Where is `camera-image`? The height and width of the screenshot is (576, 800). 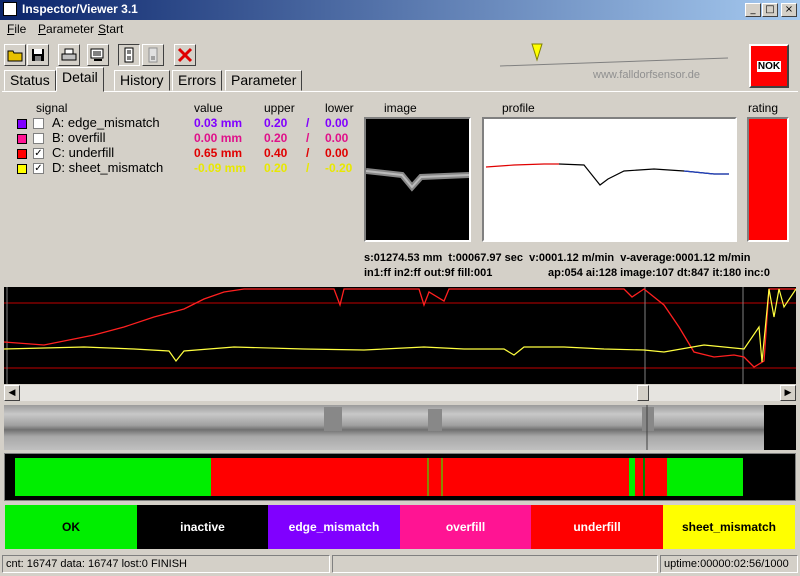
camera-image is located at coordinates (417, 179).